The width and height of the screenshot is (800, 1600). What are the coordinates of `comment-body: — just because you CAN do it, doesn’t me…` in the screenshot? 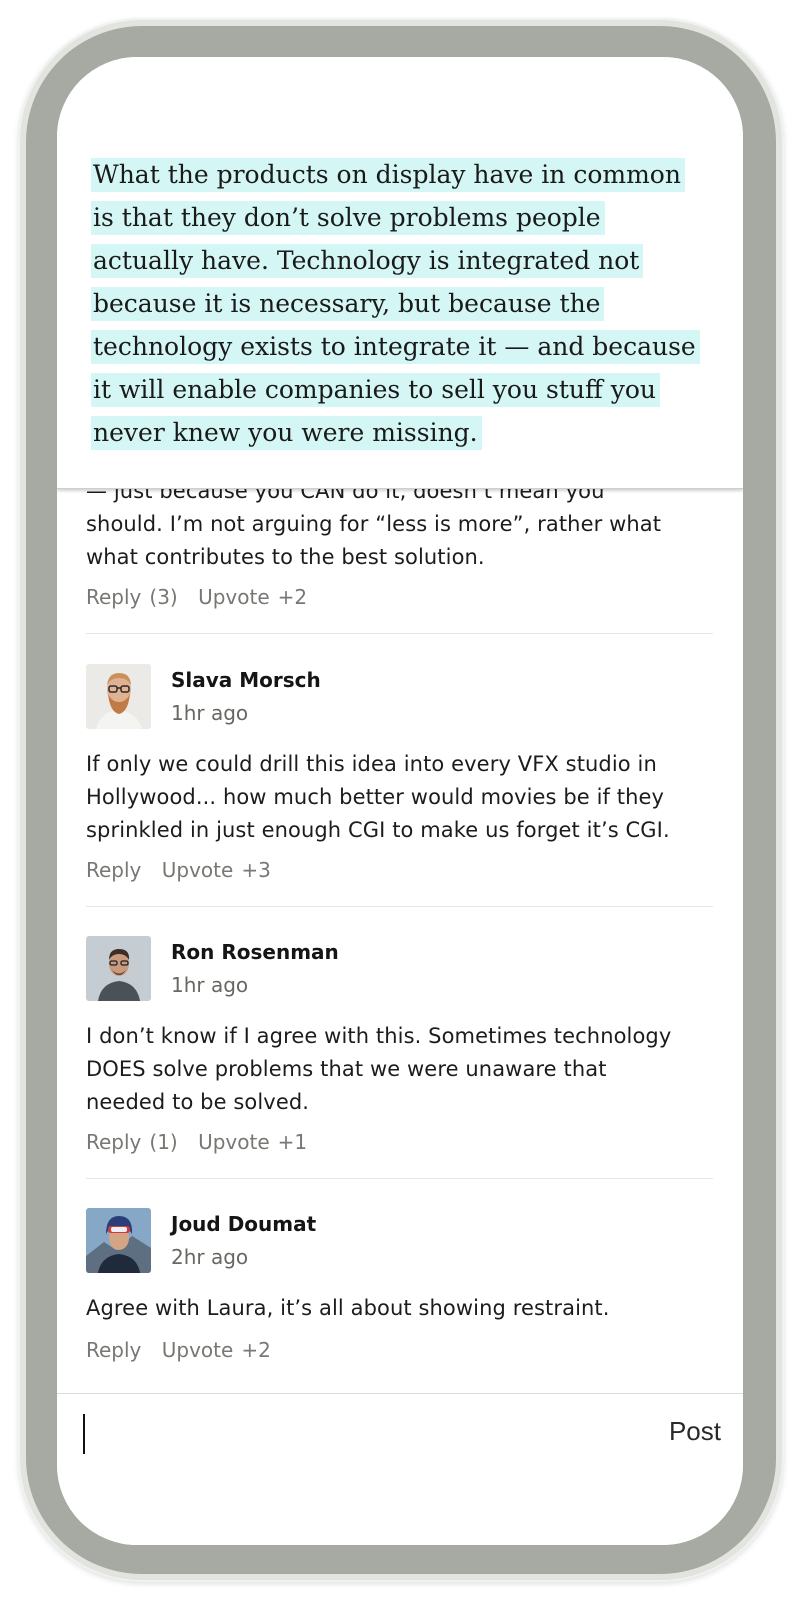 It's located at (374, 524).